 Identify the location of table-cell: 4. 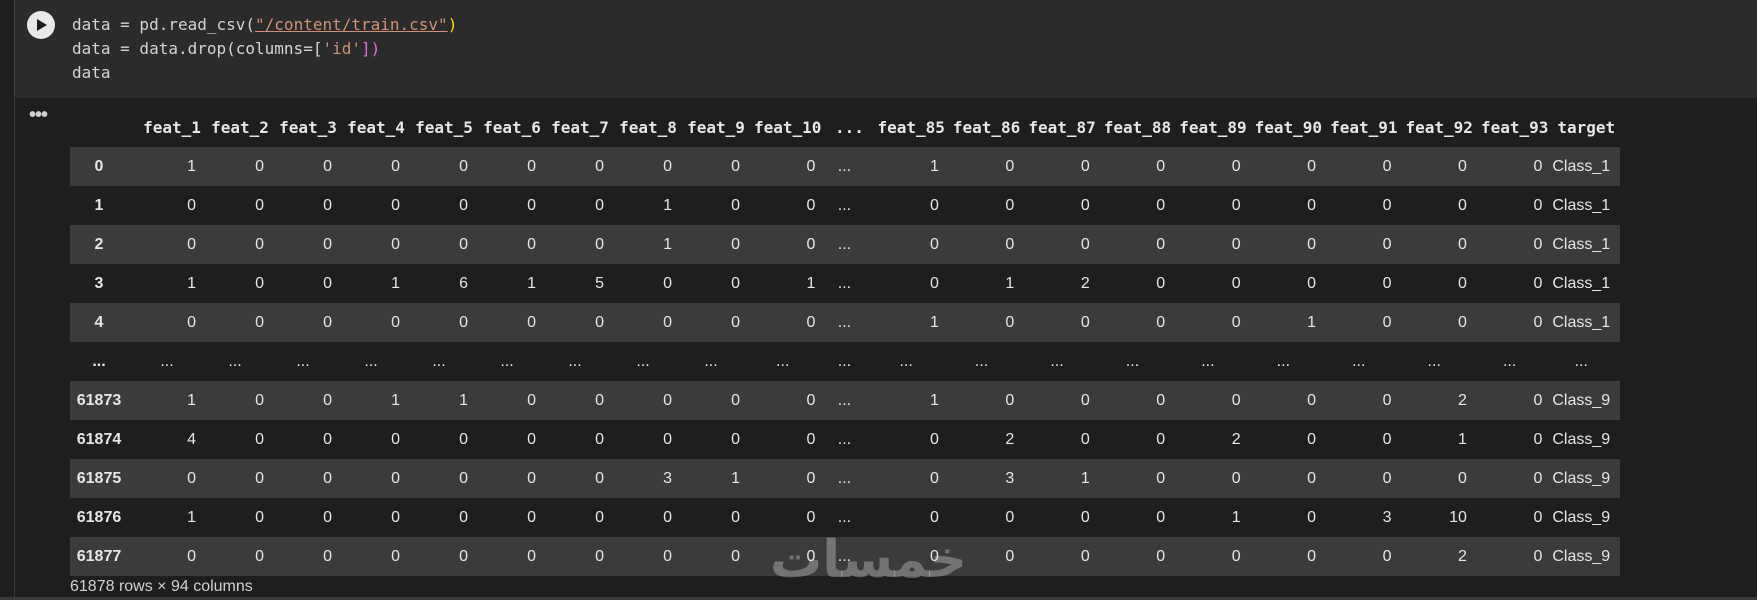
(191, 439).